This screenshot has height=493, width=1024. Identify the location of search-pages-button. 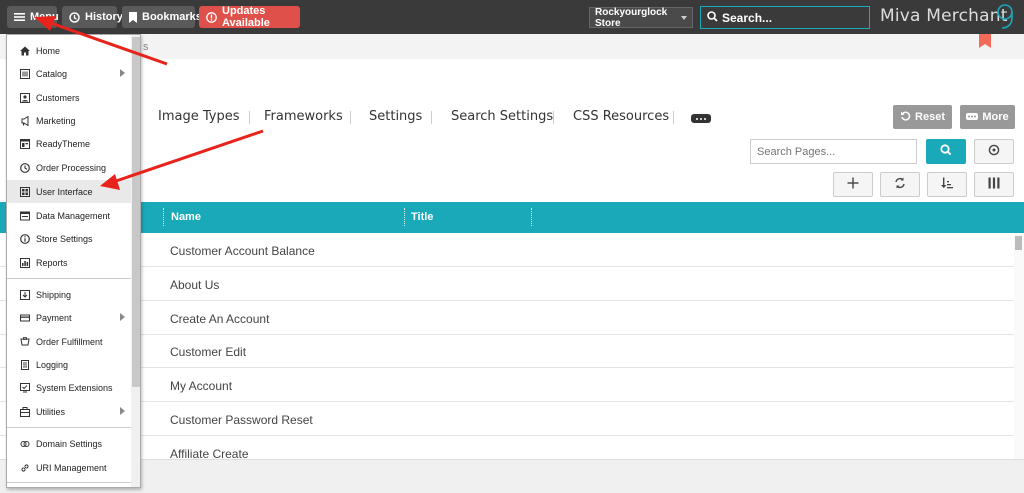
(946, 151).